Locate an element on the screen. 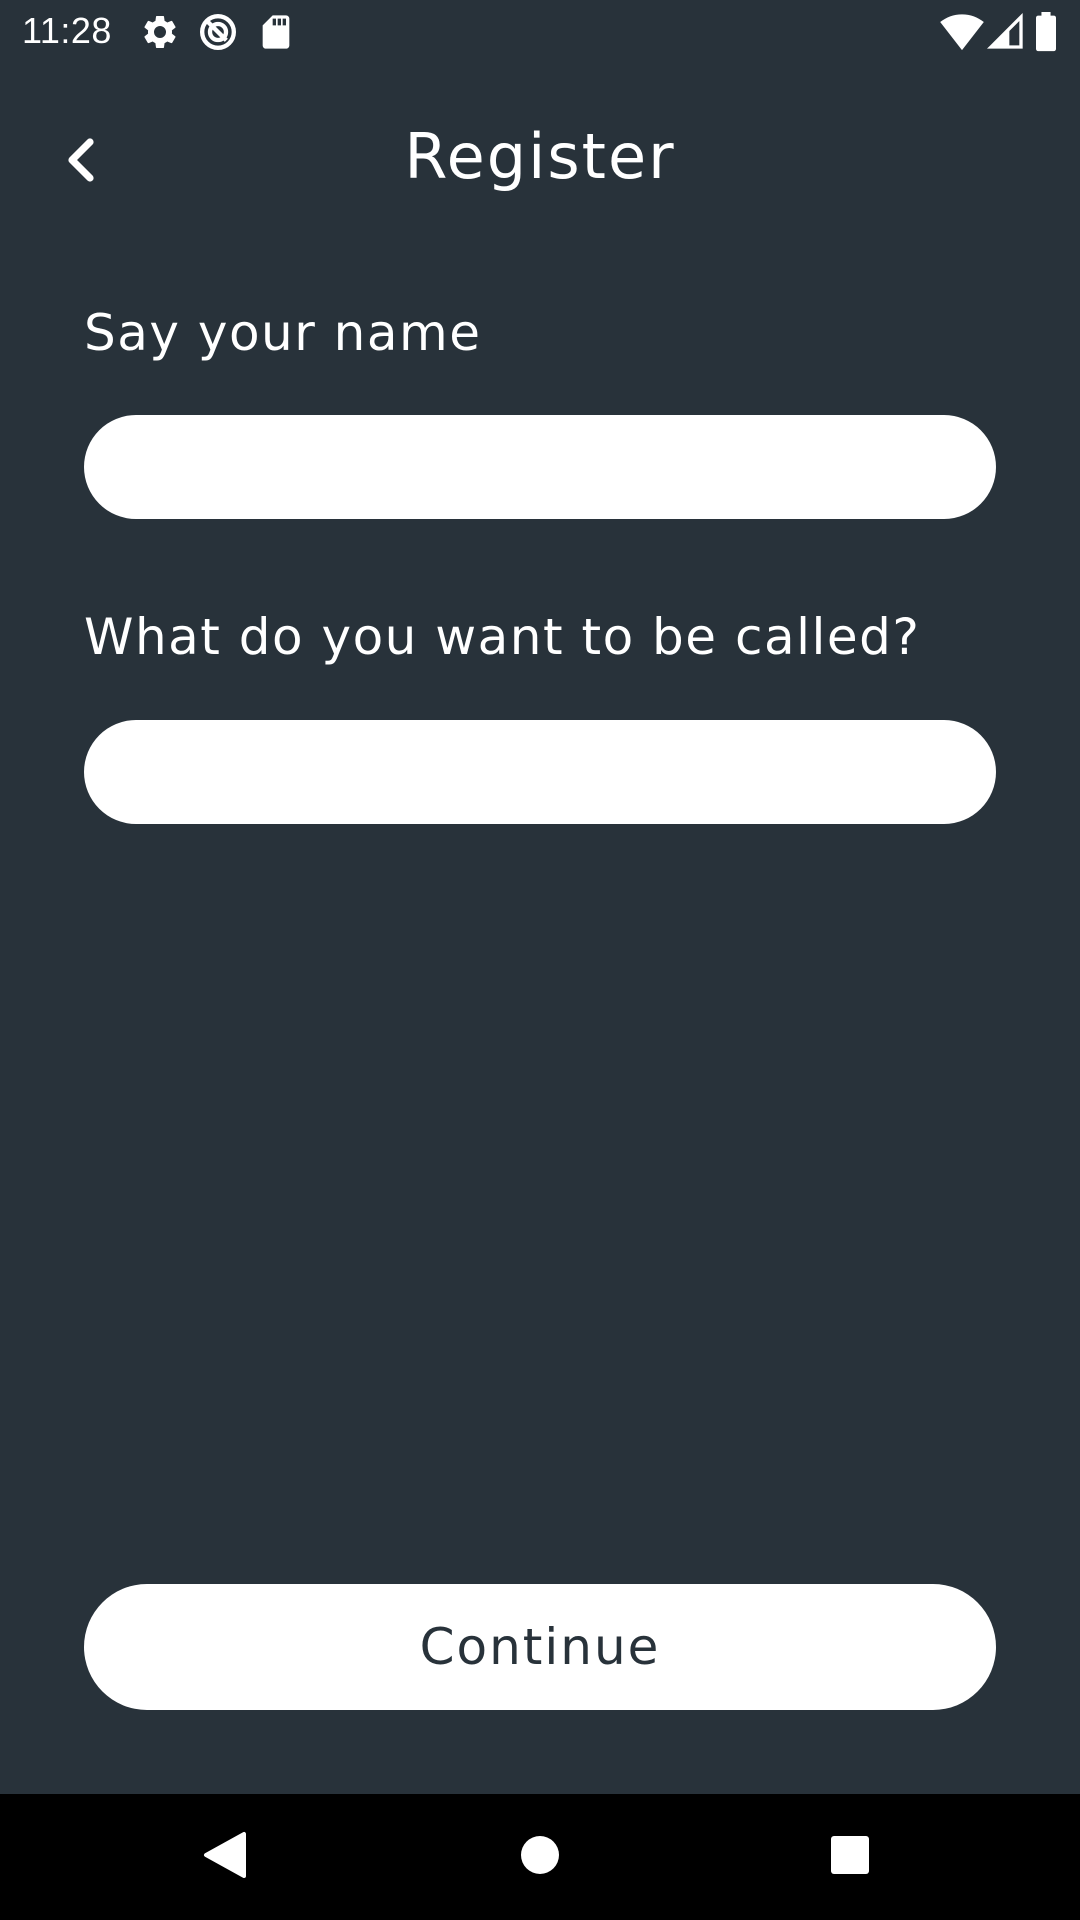 This screenshot has height=1920, width=1080. navigation-bar is located at coordinates (540, 1857).